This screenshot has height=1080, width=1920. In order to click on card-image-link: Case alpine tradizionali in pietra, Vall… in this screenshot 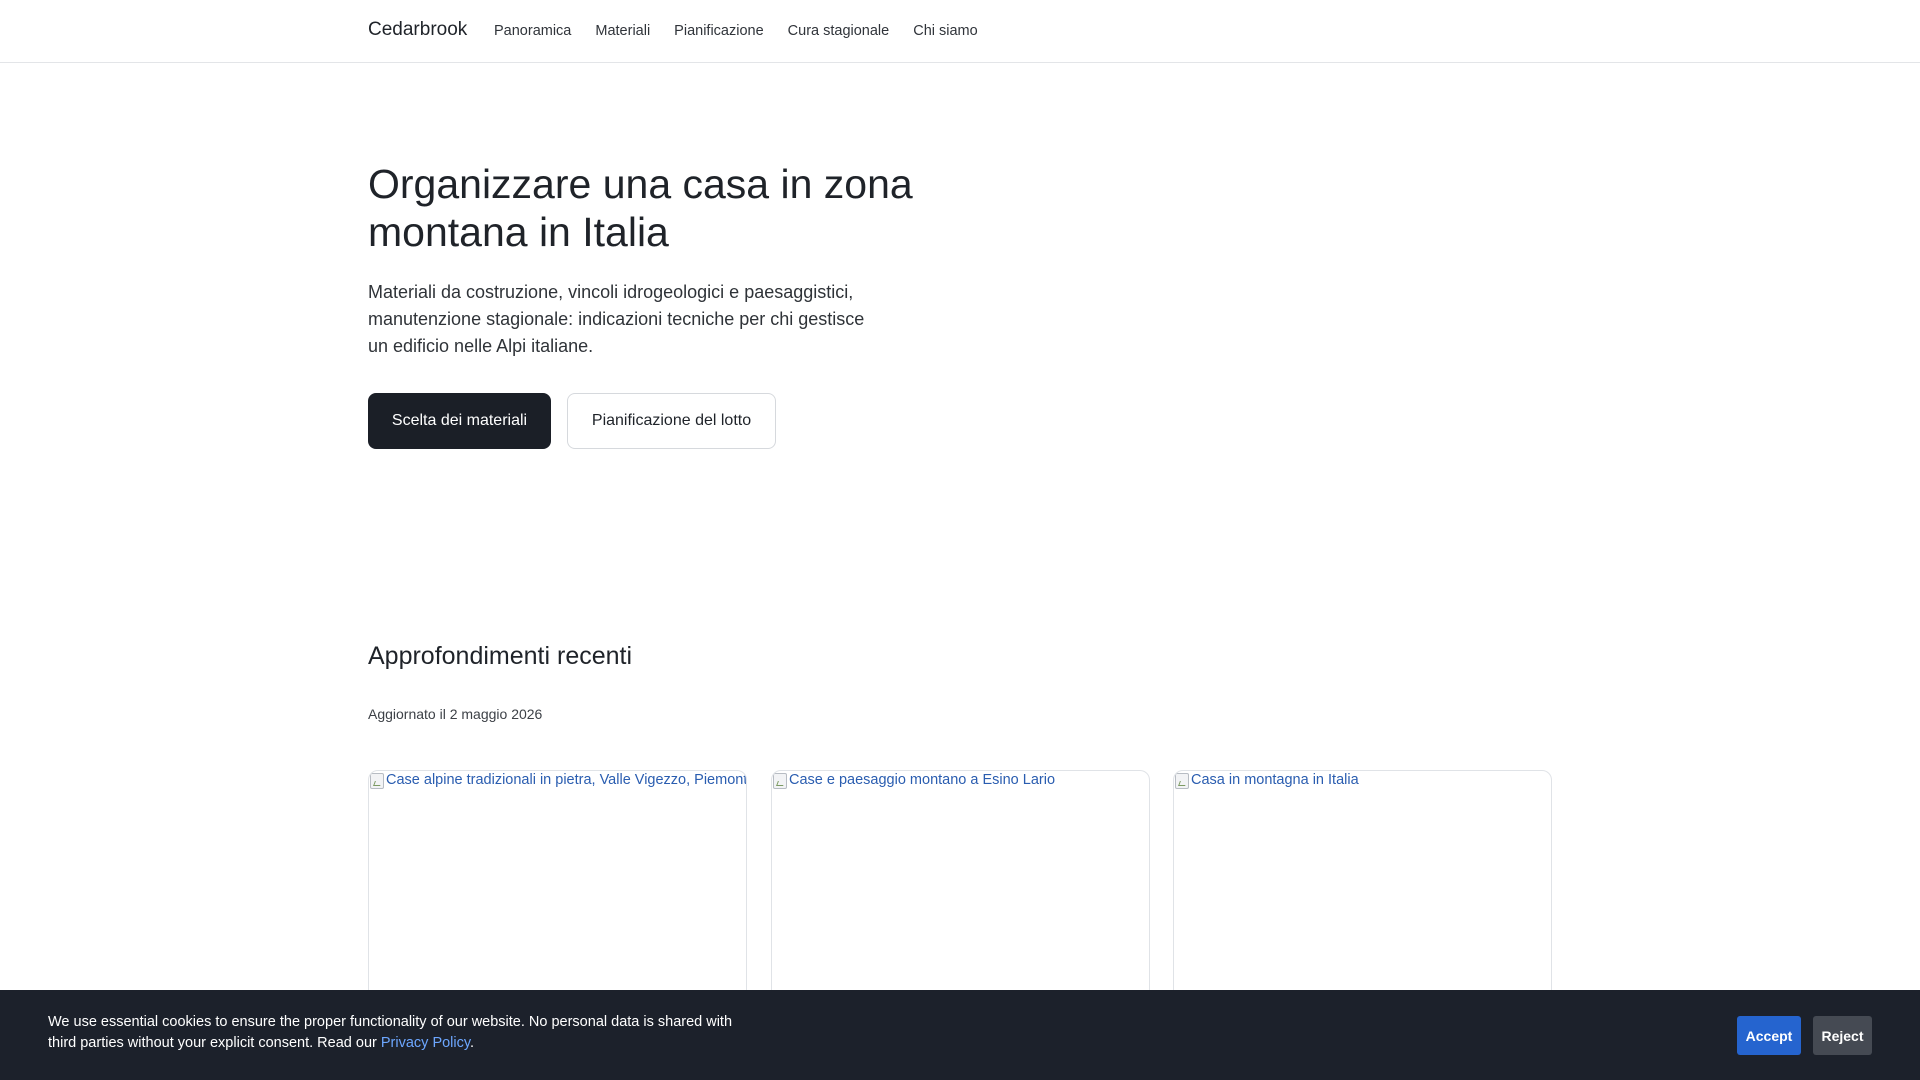, I will do `click(557, 780)`.